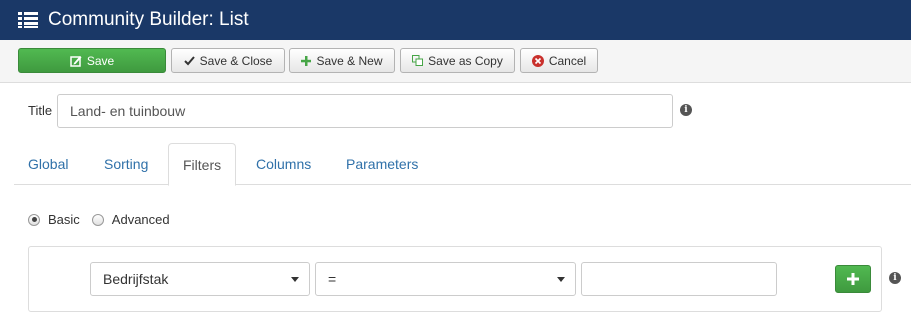 The image size is (911, 325). I want to click on save-new-button: Save & New, so click(342, 60).